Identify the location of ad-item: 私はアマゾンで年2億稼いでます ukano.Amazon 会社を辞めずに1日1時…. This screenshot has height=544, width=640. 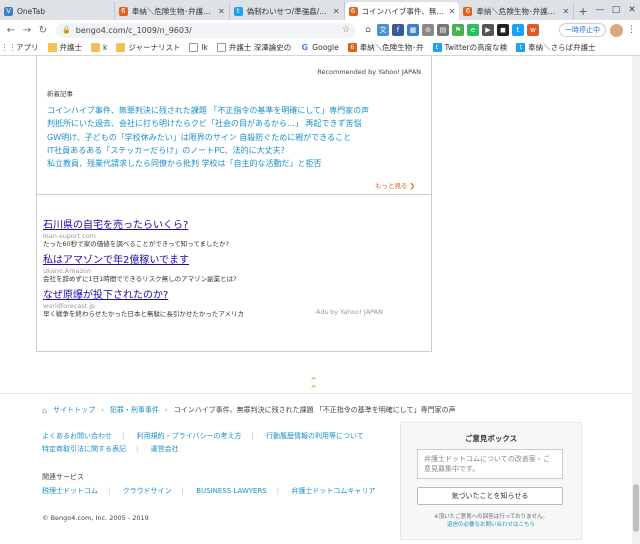
(143, 269).